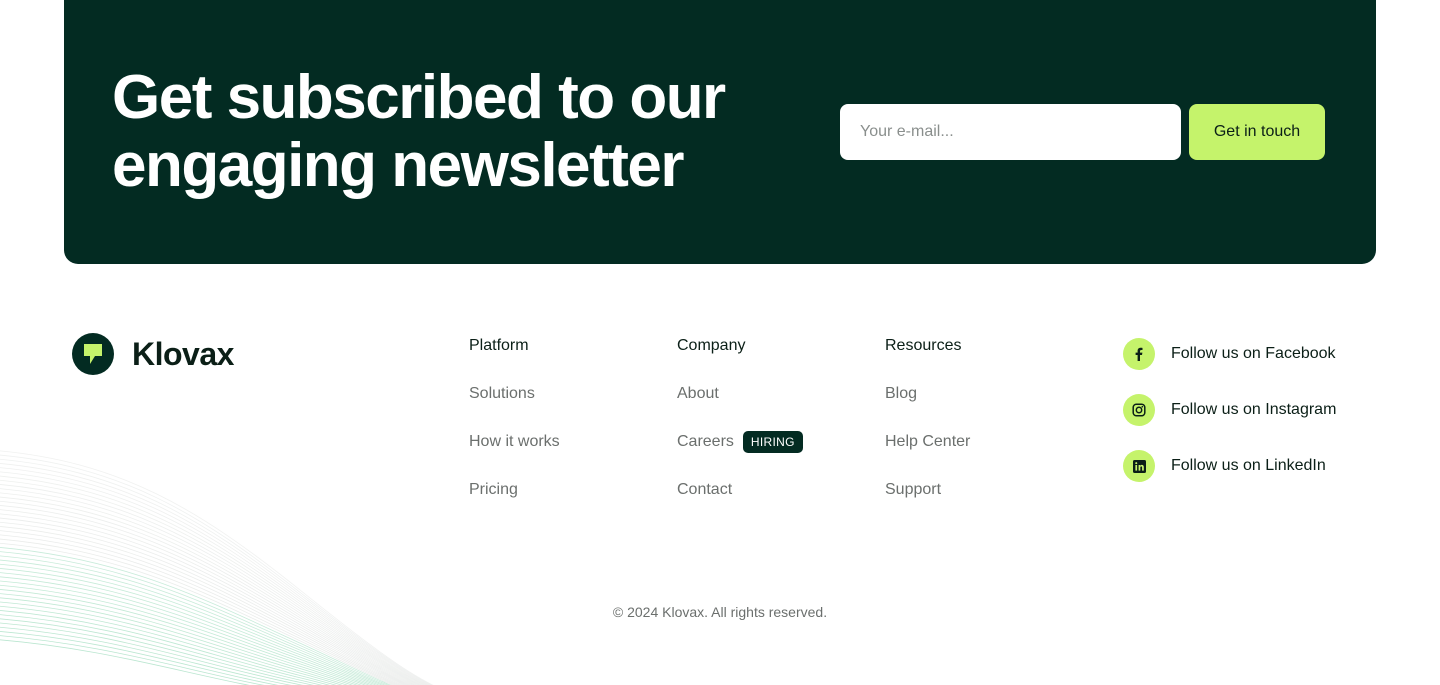  What do you see at coordinates (1248, 465) in the screenshot?
I see `social-label: Follow us on LinkedIn` at bounding box center [1248, 465].